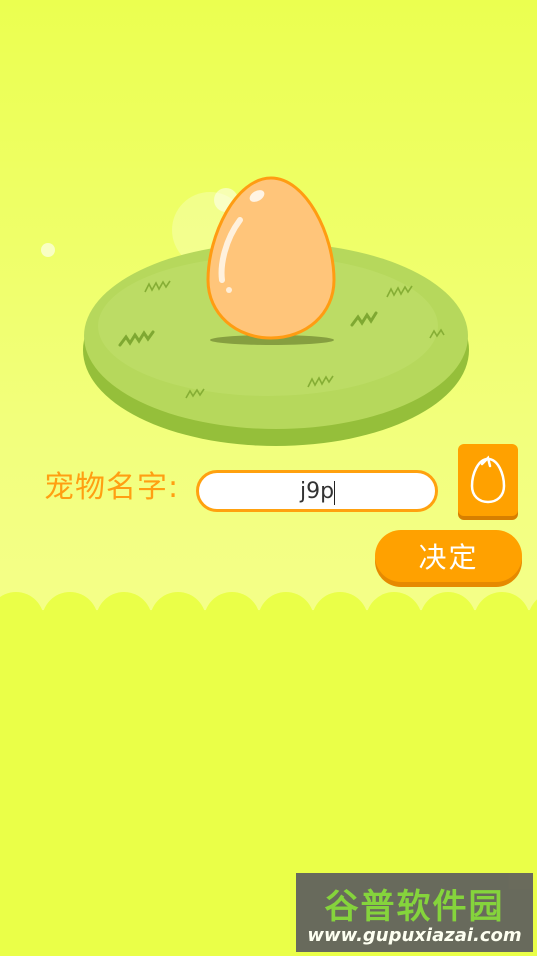 The width and height of the screenshot is (537, 956). Describe the element at coordinates (112, 487) in the screenshot. I see `pet-name-label: 宠物名字:` at that location.